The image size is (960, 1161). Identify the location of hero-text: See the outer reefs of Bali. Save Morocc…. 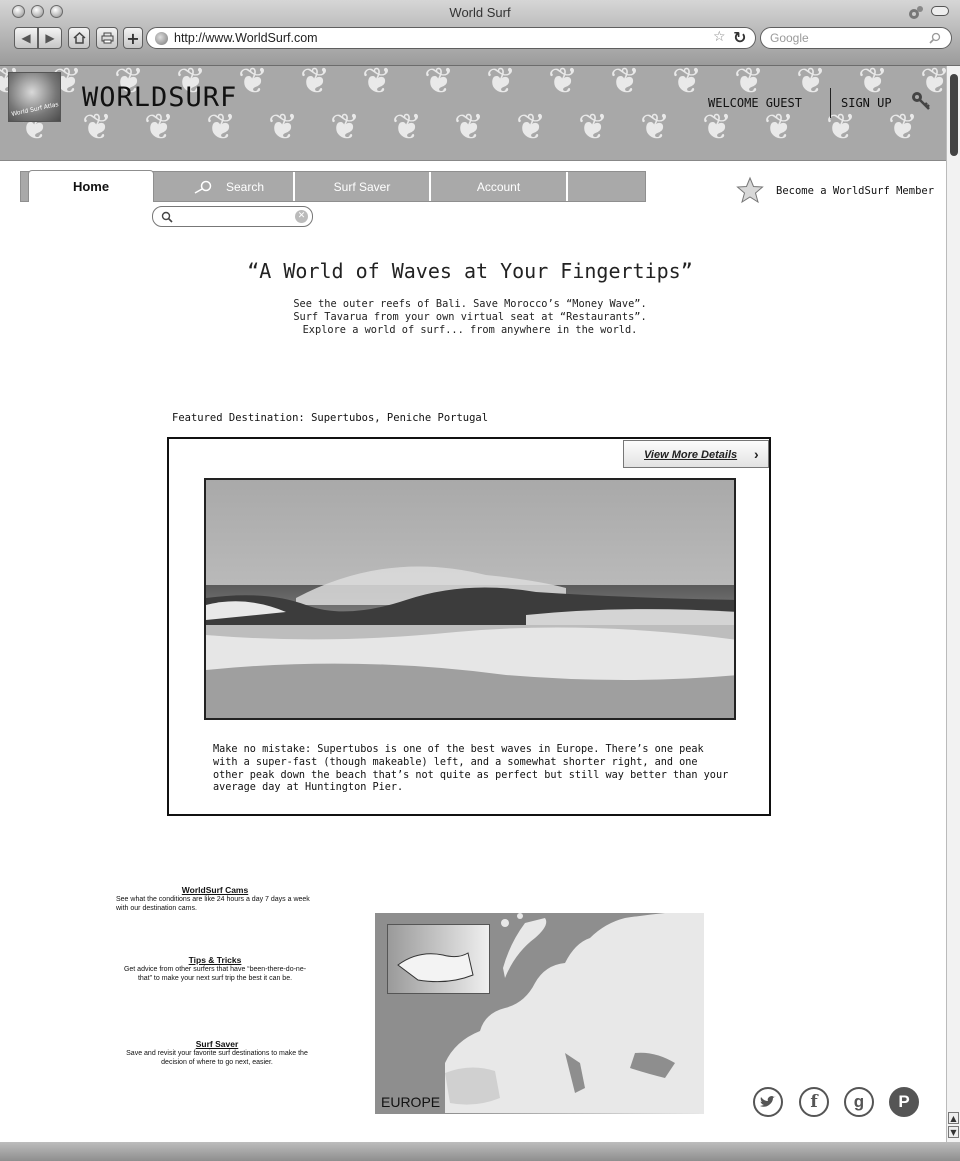
(470, 317).